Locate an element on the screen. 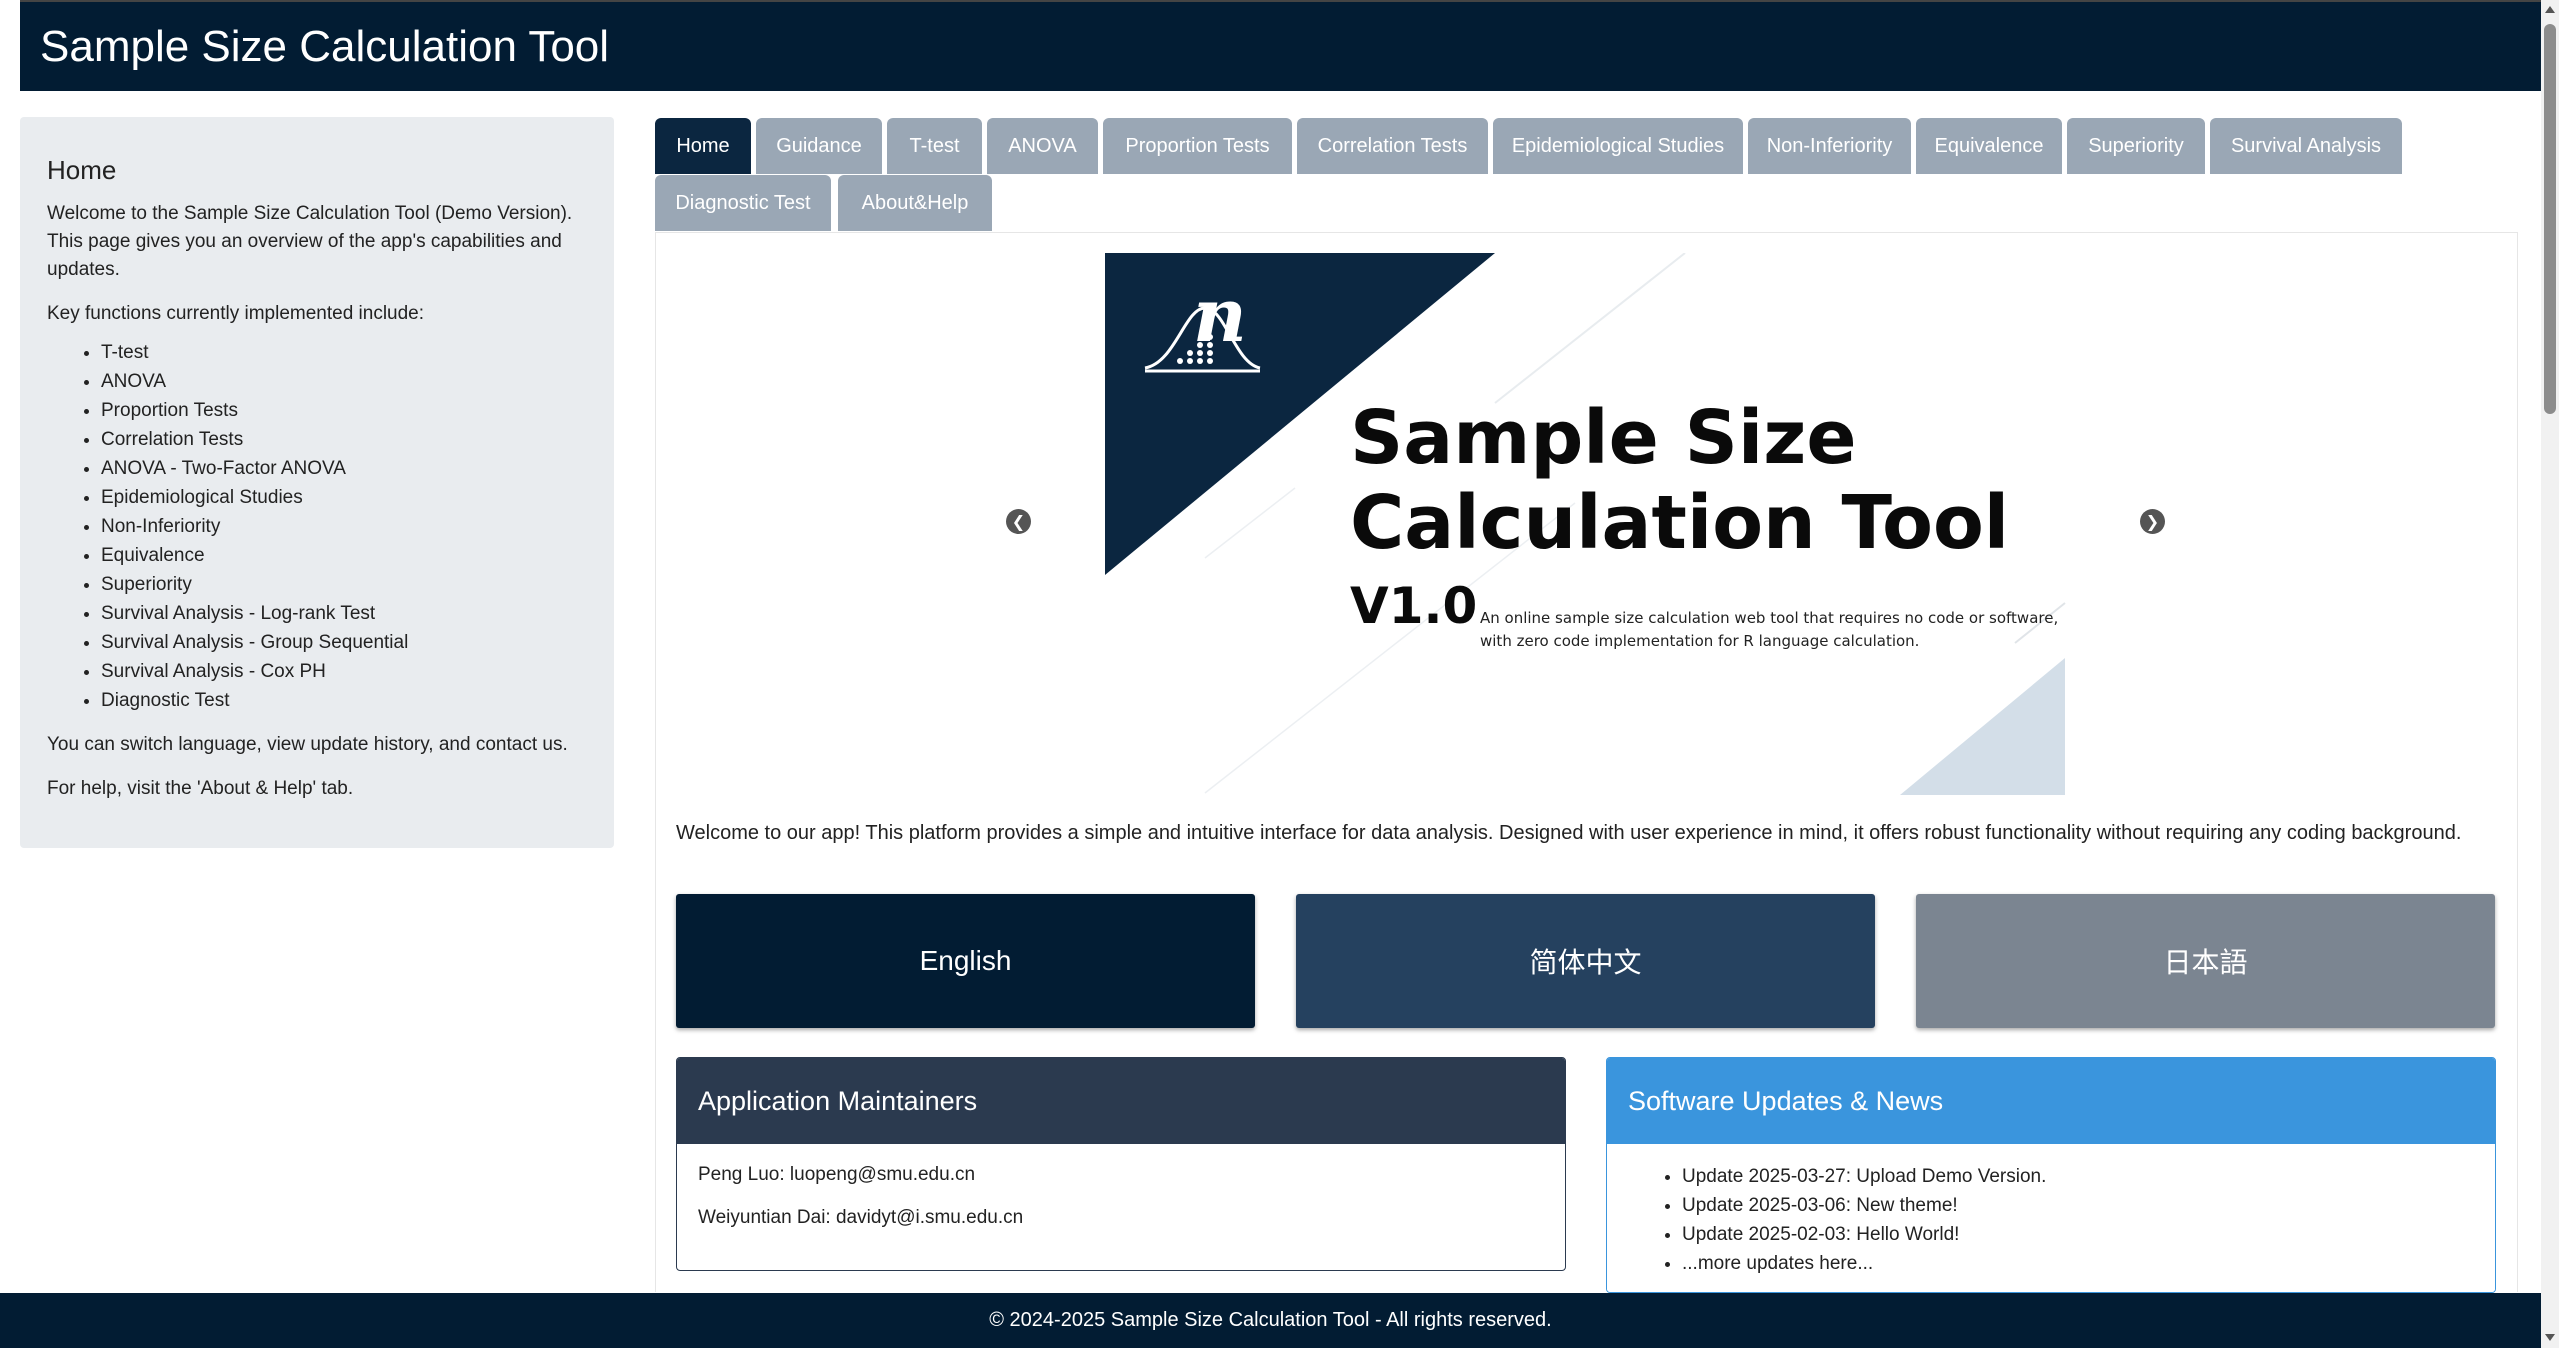  carousel-next-button: ❯ is located at coordinates (2152, 521).